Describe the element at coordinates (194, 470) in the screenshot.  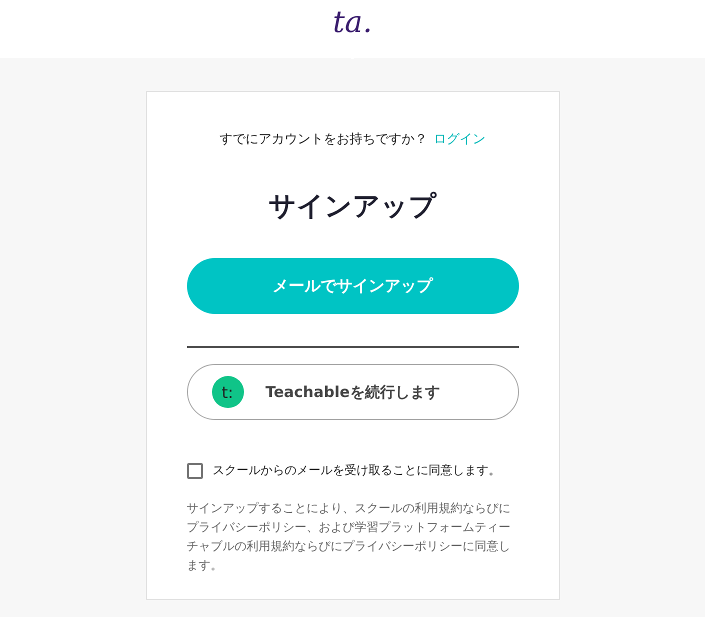
I see `consent-checkbox` at that location.